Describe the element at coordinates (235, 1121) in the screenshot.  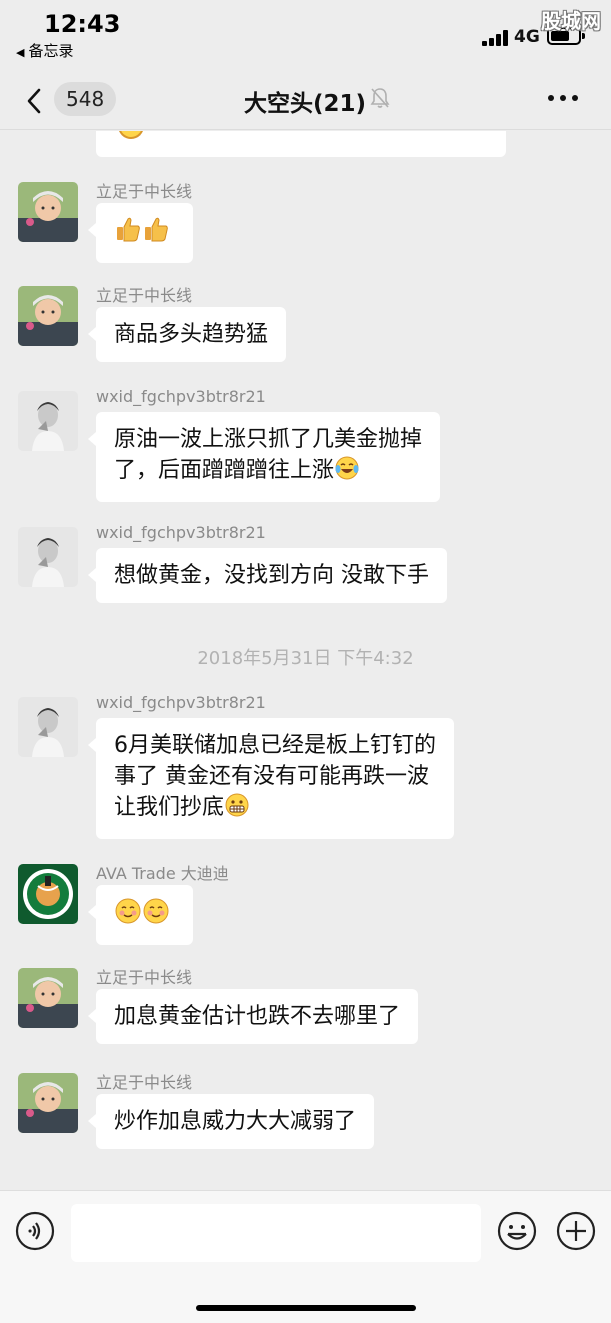
I see `message-text: 炒作加息威力大大减弱了` at that location.